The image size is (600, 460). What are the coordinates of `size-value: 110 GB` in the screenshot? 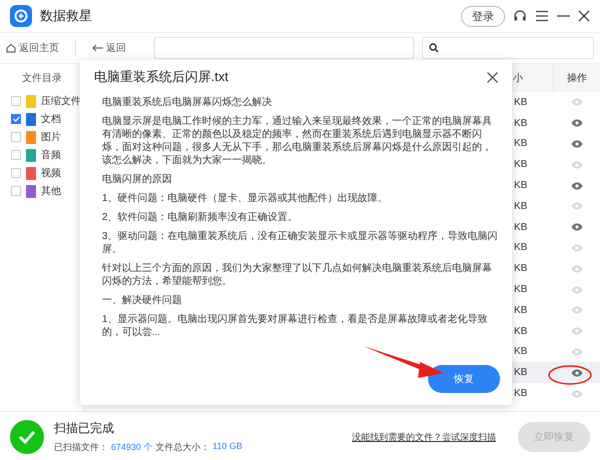 It's located at (227, 447).